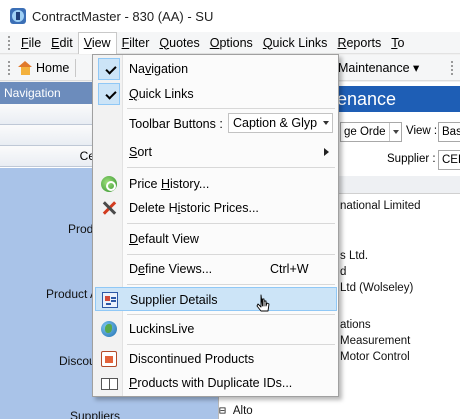 This screenshot has height=419, width=460. What do you see at coordinates (452, 68) in the screenshot?
I see `toolbar-grip-right` at bounding box center [452, 68].